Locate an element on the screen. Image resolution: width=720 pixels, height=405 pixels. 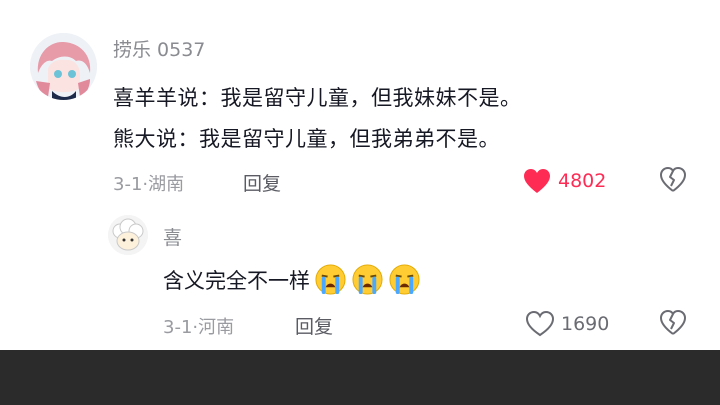
reply-dislike-button is located at coordinates (673, 325).